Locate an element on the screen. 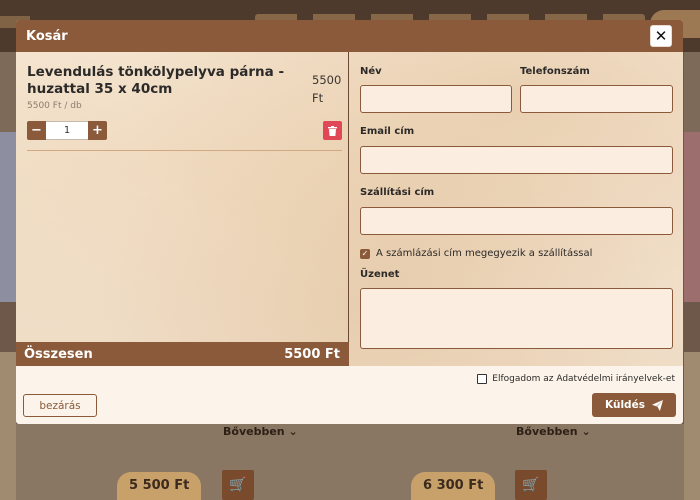 This screenshot has width=700, height=500. modal-header: Kosár ✕ is located at coordinates (349, 36).